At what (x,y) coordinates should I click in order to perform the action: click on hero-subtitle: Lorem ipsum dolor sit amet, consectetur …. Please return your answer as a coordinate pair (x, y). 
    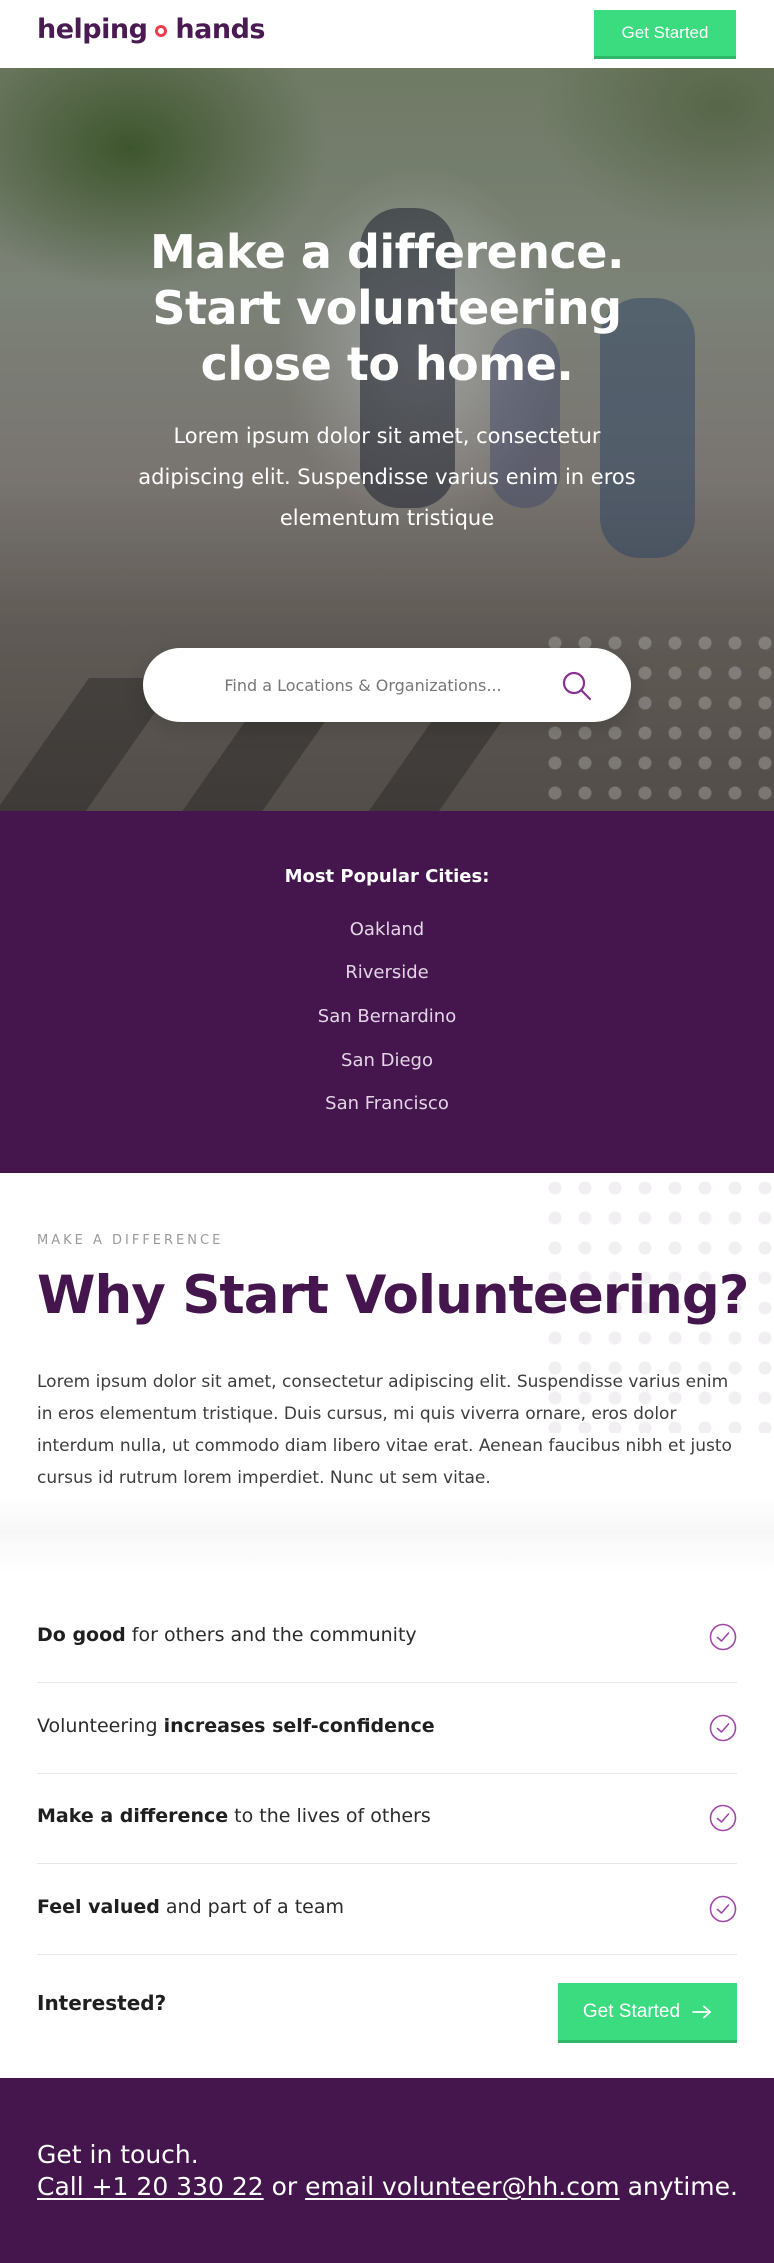
    Looking at the image, I should click on (387, 477).